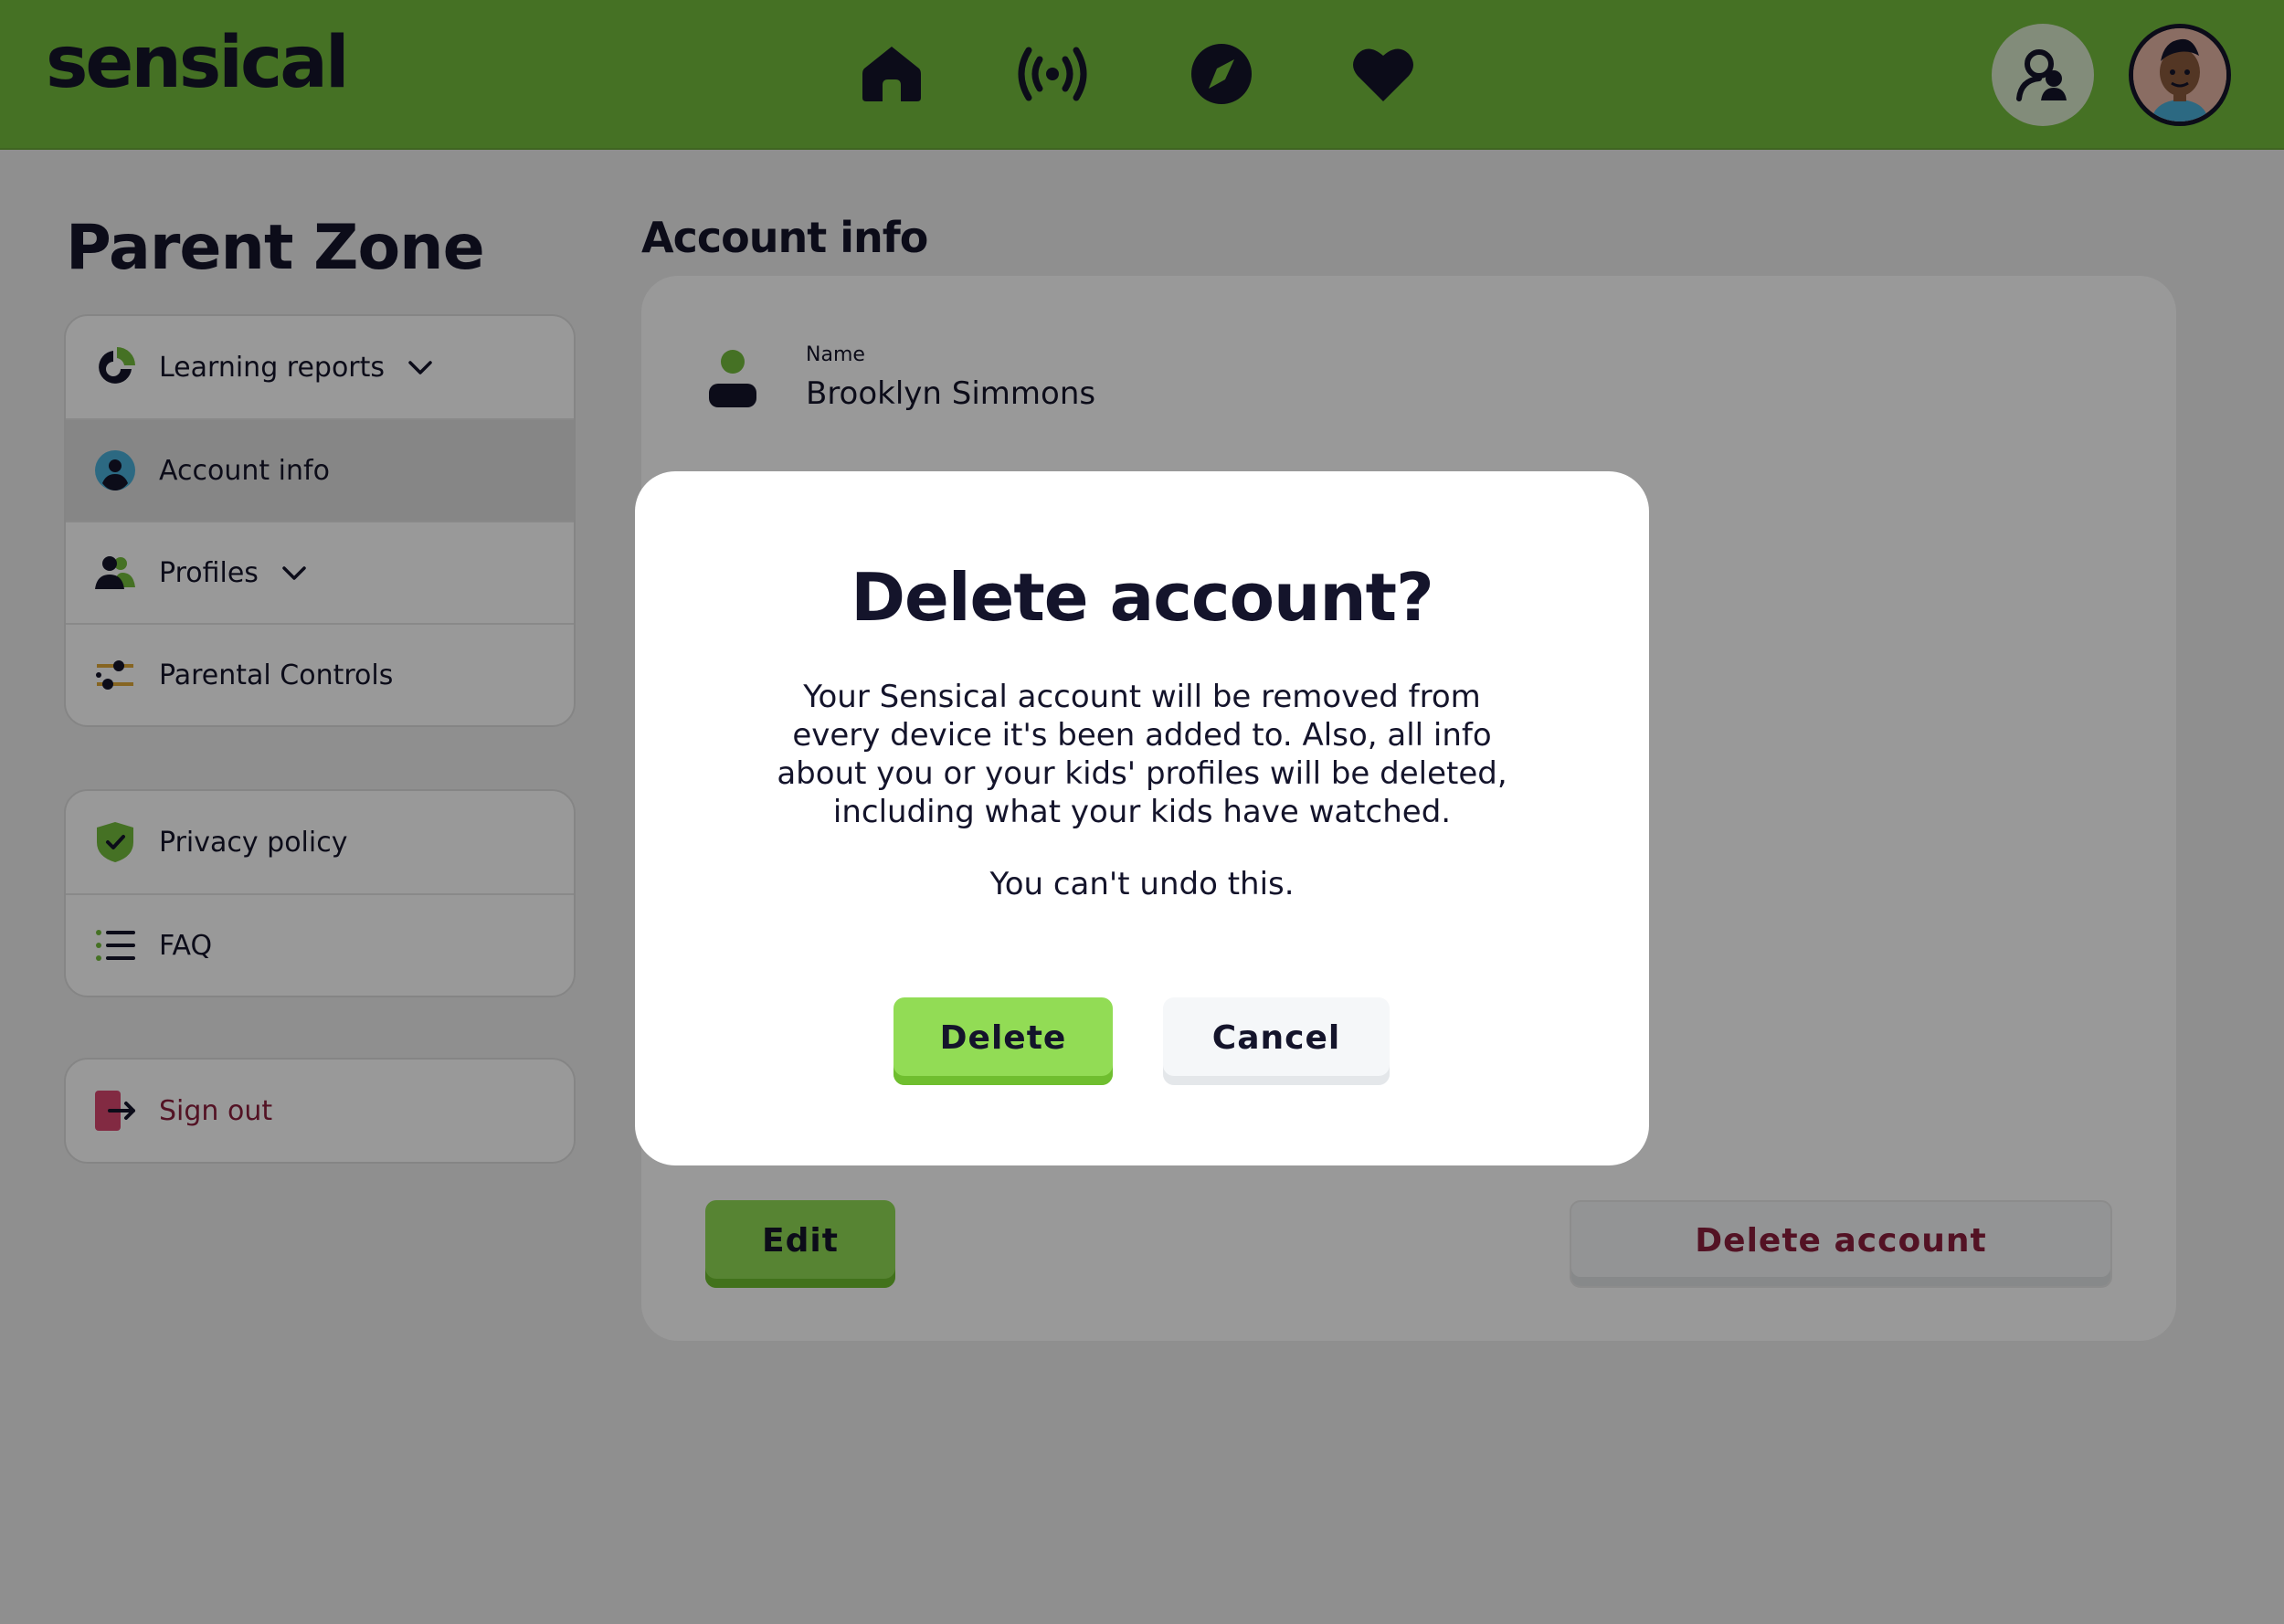 The height and width of the screenshot is (1624, 2284). Describe the element at coordinates (1142, 884) in the screenshot. I see `dialog-warning: You can't undo this.` at that location.